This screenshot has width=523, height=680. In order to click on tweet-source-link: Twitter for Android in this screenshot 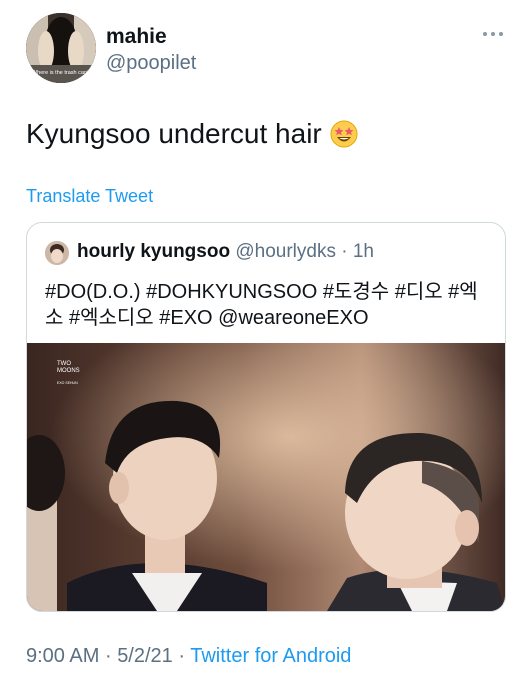, I will do `click(270, 656)`.